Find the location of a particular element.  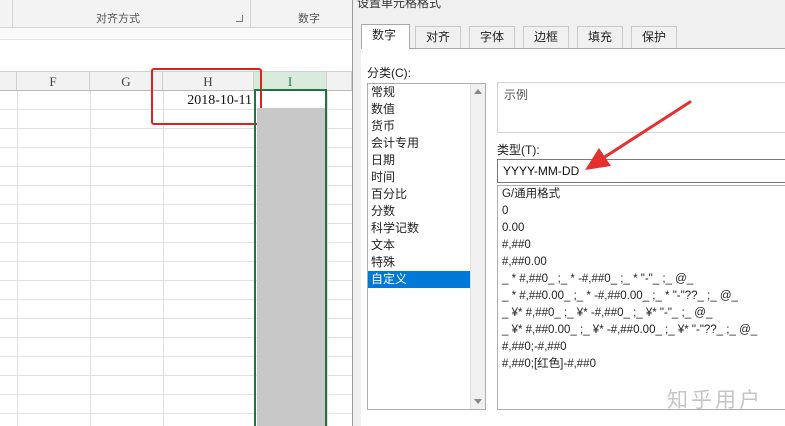

format-item: #,##0;-#,##0 is located at coordinates (641, 347).